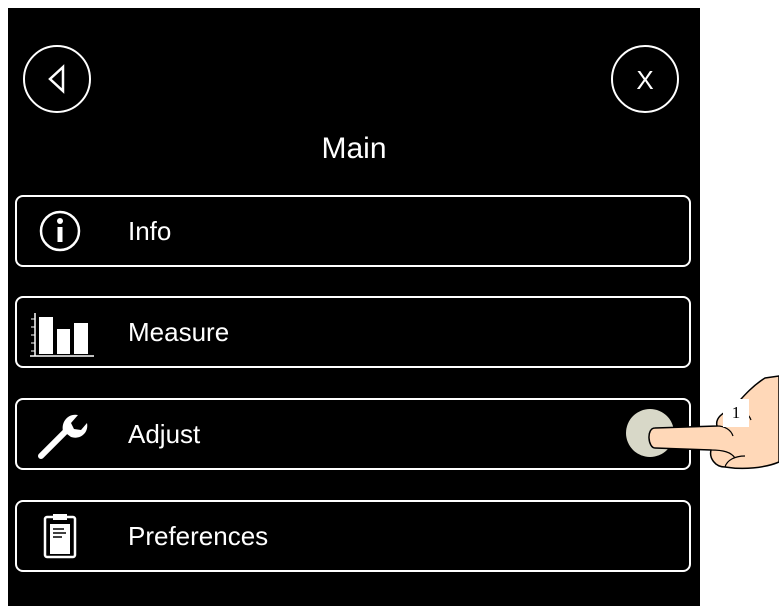 This screenshot has width=779, height=606. Describe the element at coordinates (353, 231) in the screenshot. I see `menu-item-info: Info` at that location.